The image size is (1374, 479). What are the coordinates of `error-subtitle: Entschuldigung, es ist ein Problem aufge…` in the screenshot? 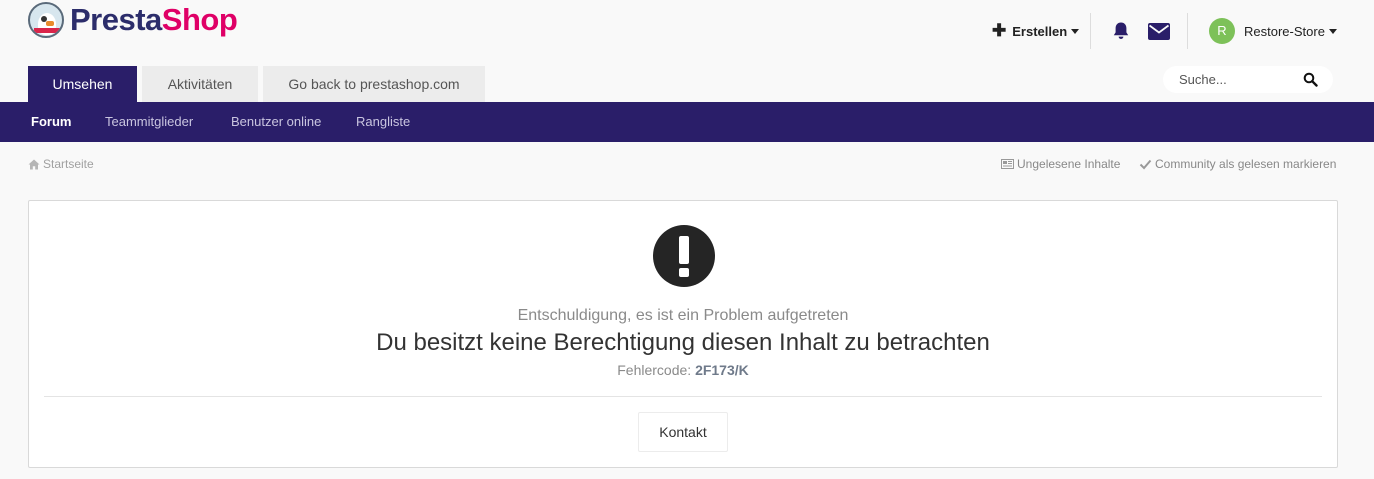 It's located at (683, 315).